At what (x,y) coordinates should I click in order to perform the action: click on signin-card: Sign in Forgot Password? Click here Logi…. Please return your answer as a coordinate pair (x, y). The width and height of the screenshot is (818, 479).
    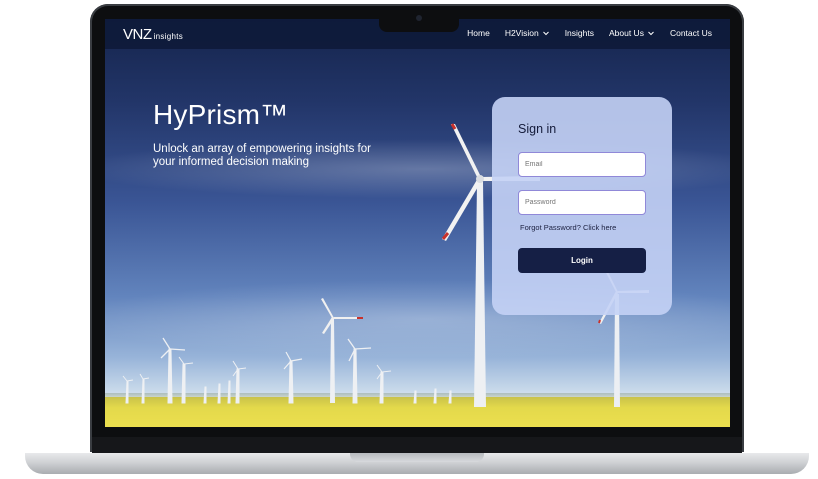
    Looking at the image, I should click on (582, 206).